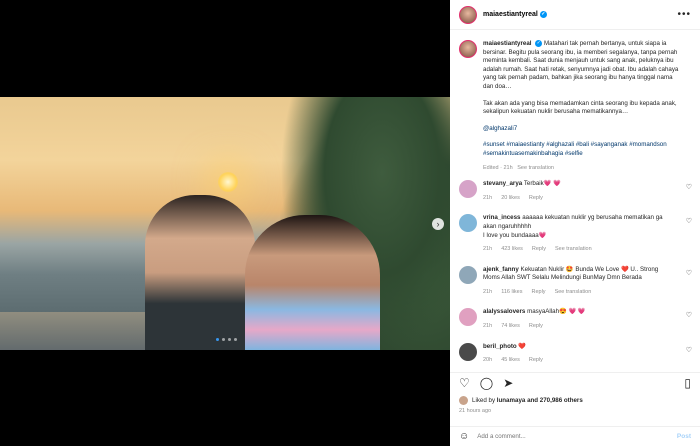 The width and height of the screenshot is (700, 446). I want to click on comment-likes: 45 likes, so click(510, 360).